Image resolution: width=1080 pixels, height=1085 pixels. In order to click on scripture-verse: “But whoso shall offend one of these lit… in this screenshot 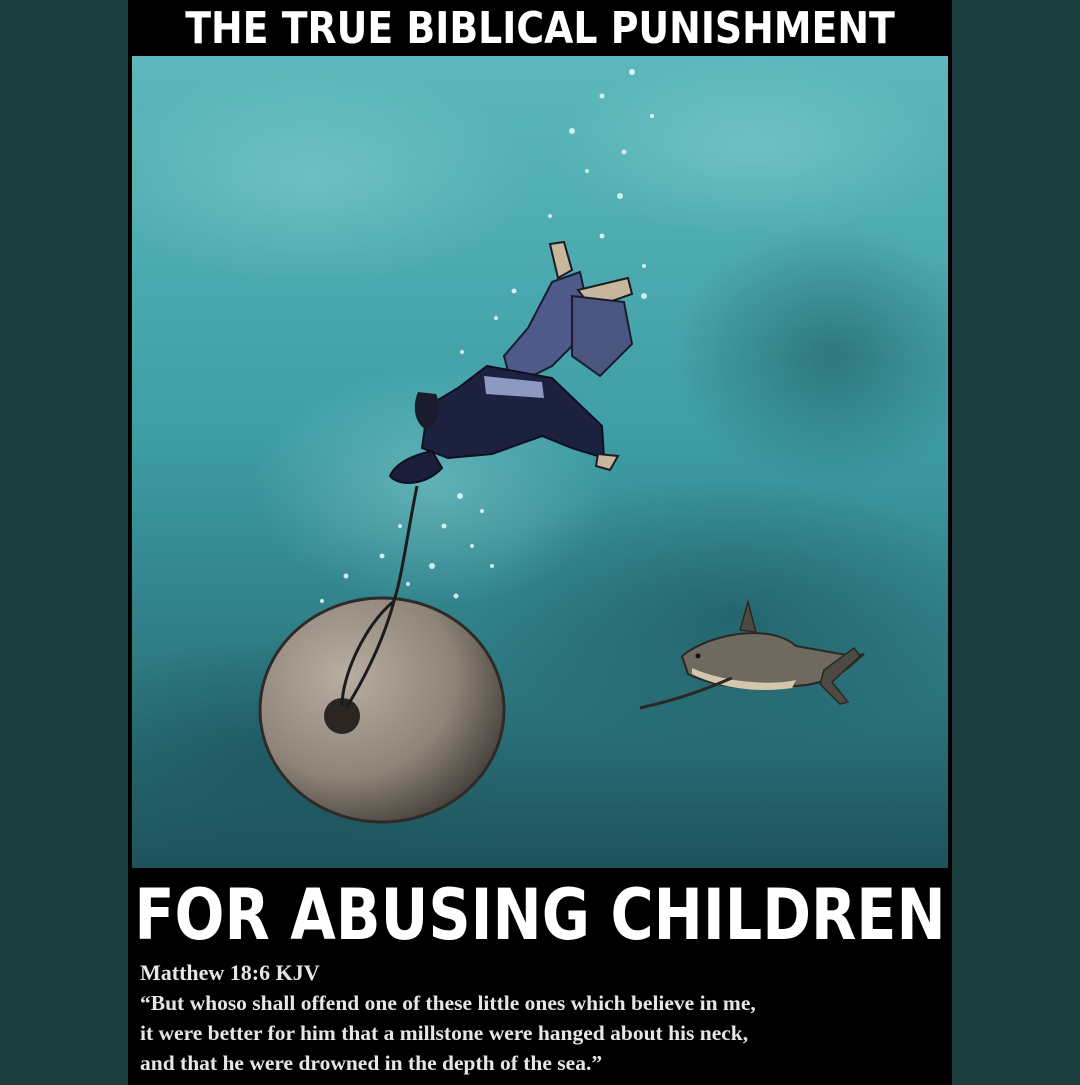, I will do `click(543, 1033)`.